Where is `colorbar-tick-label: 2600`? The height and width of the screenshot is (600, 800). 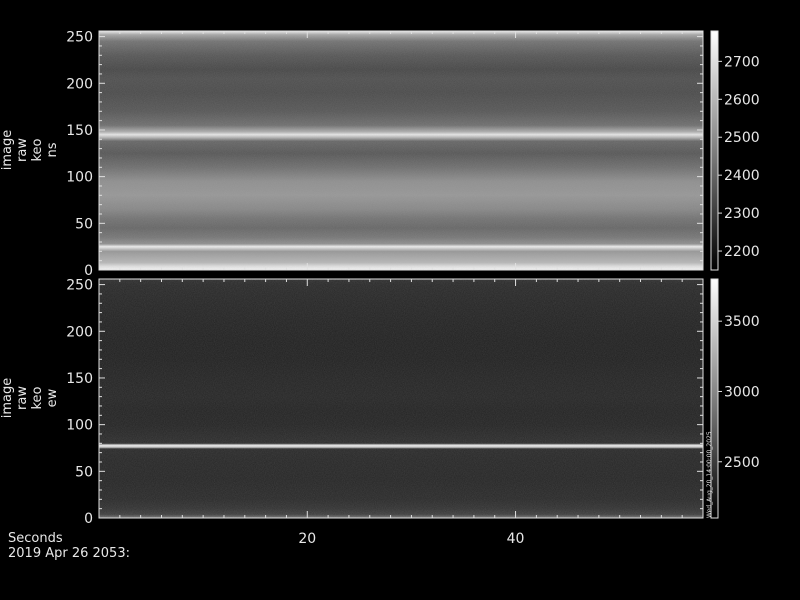 colorbar-tick-label: 2600 is located at coordinates (742, 100).